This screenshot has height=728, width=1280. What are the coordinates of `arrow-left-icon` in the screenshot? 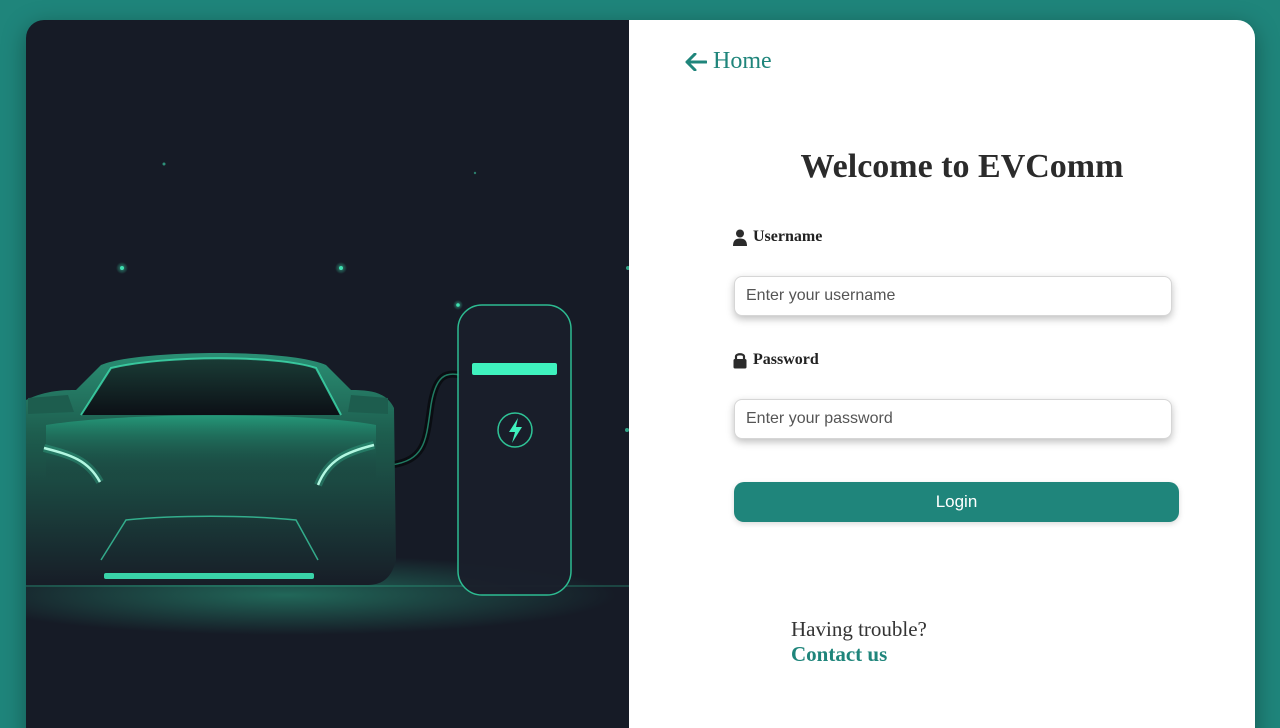 It's located at (696, 61).